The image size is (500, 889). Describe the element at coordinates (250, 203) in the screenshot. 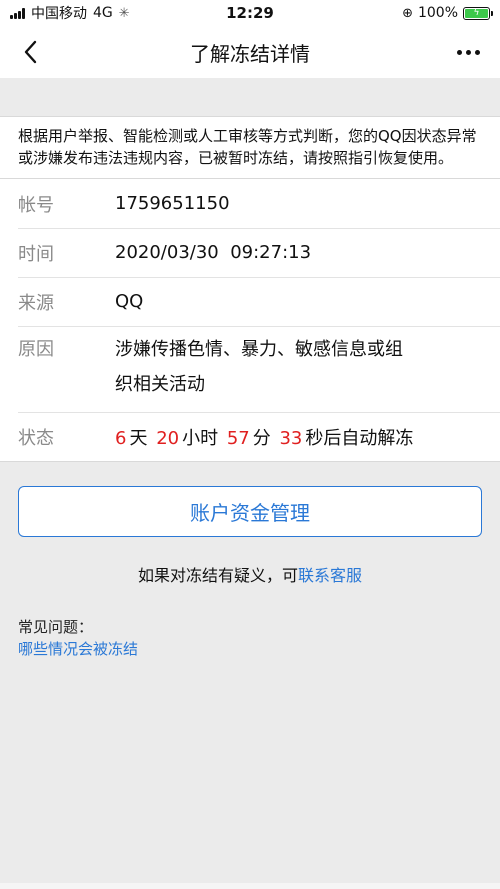

I see `account-row: 帐号 1759651150` at that location.